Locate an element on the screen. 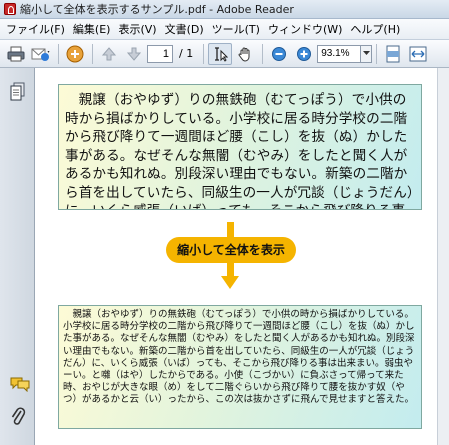 The height and width of the screenshot is (445, 449). attachment-icon is located at coordinates (18, 417).